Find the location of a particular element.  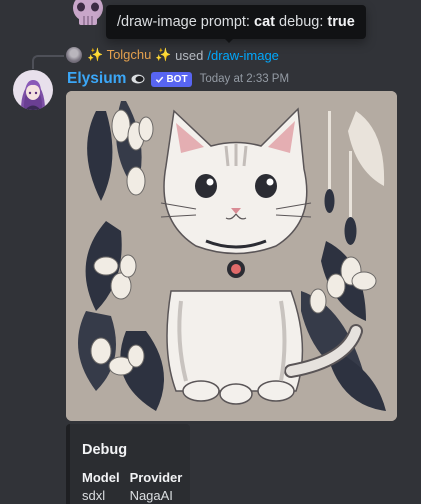

command-reference: ✨ Tolgchu ✨ used /draw-image is located at coordinates (172, 55).